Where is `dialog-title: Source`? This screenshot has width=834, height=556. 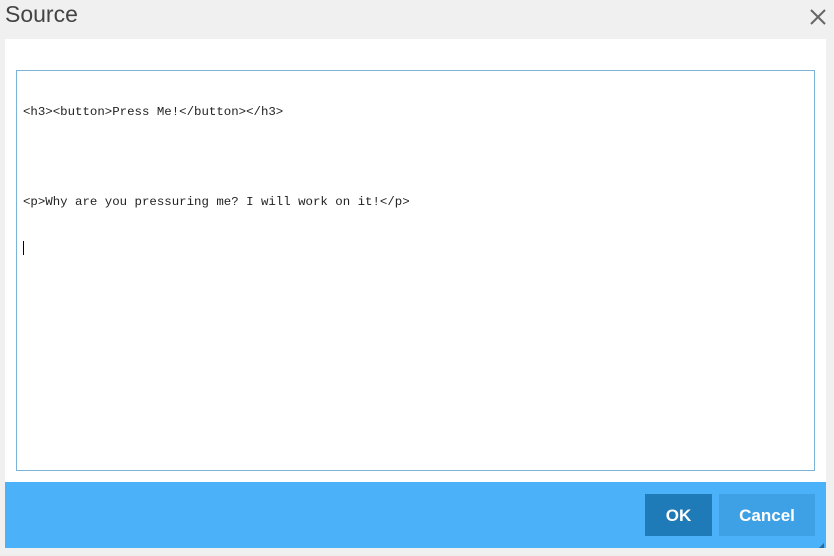
dialog-title: Source is located at coordinates (41, 14).